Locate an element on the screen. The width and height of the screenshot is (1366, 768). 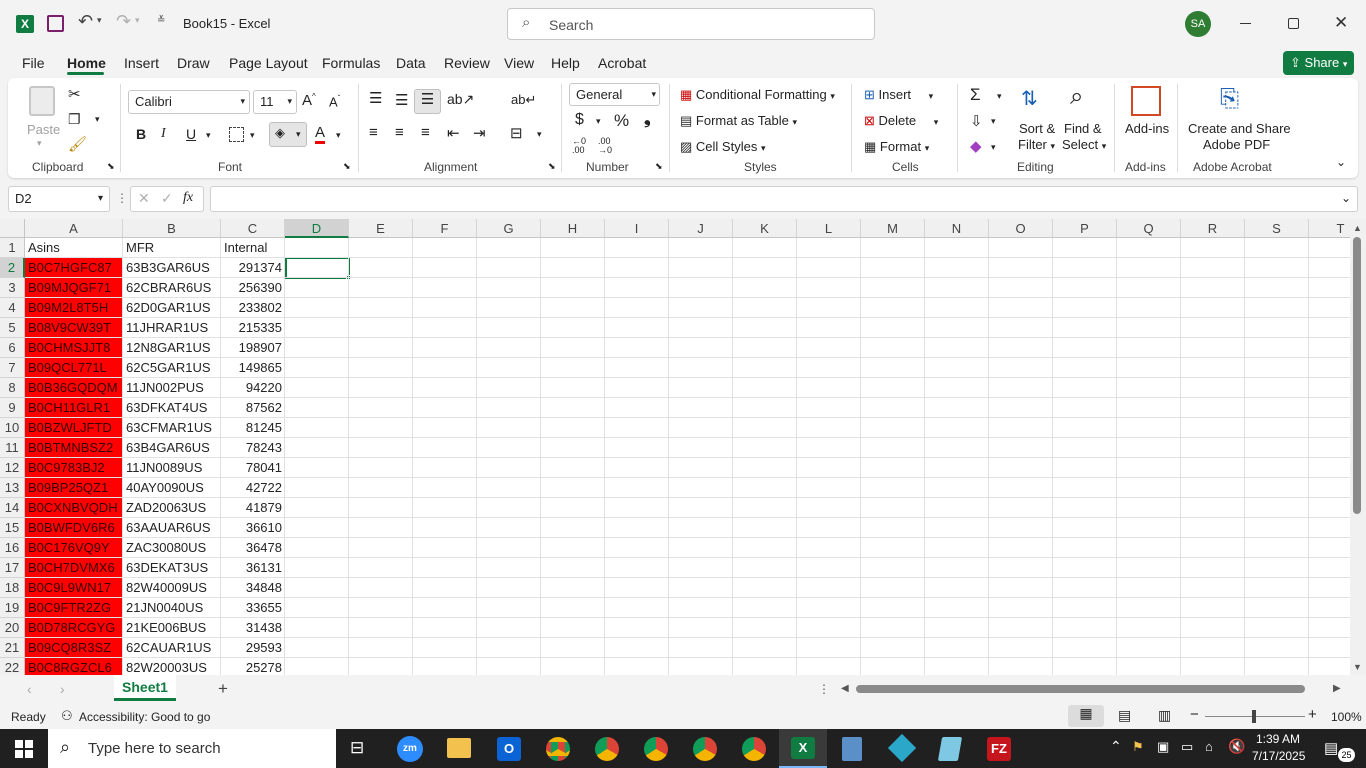
format-as-table-button: ▤ Format as Table ▾ is located at coordinates (738, 121).